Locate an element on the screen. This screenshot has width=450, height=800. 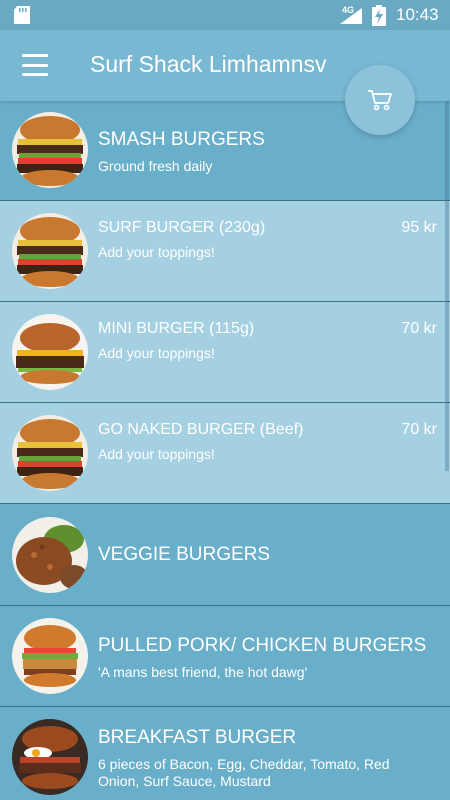
veggie-patty-thumbnail is located at coordinates (50, 555).